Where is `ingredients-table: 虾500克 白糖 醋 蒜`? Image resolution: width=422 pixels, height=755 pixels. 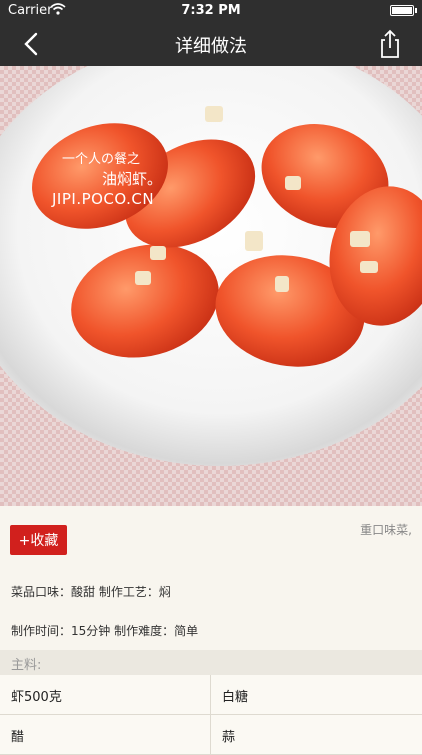
ingredients-table: 虾500克 白糖 醋 蒜 is located at coordinates (211, 715).